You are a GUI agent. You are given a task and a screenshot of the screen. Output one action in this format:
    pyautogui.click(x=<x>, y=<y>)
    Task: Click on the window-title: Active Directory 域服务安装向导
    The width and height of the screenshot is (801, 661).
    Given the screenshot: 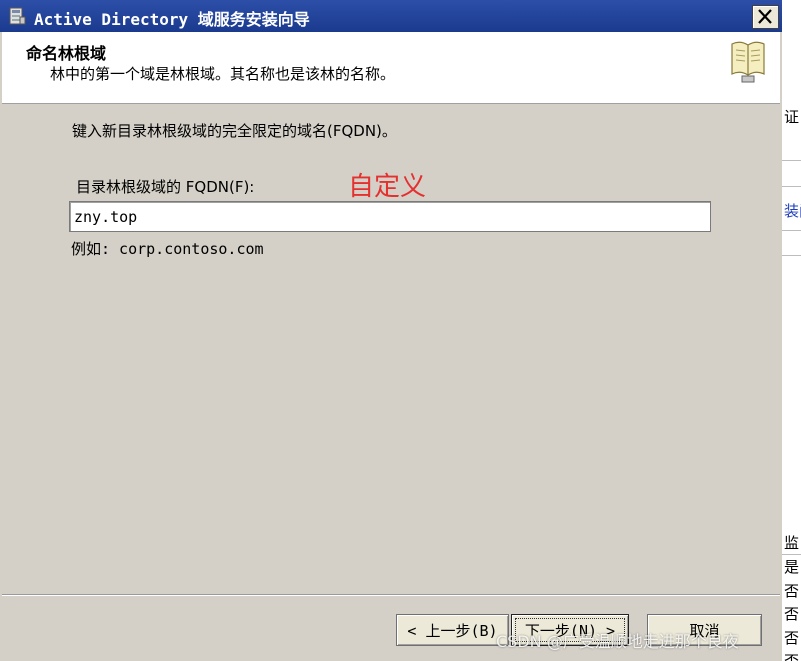 What is the action you would take?
    pyautogui.click(x=172, y=19)
    